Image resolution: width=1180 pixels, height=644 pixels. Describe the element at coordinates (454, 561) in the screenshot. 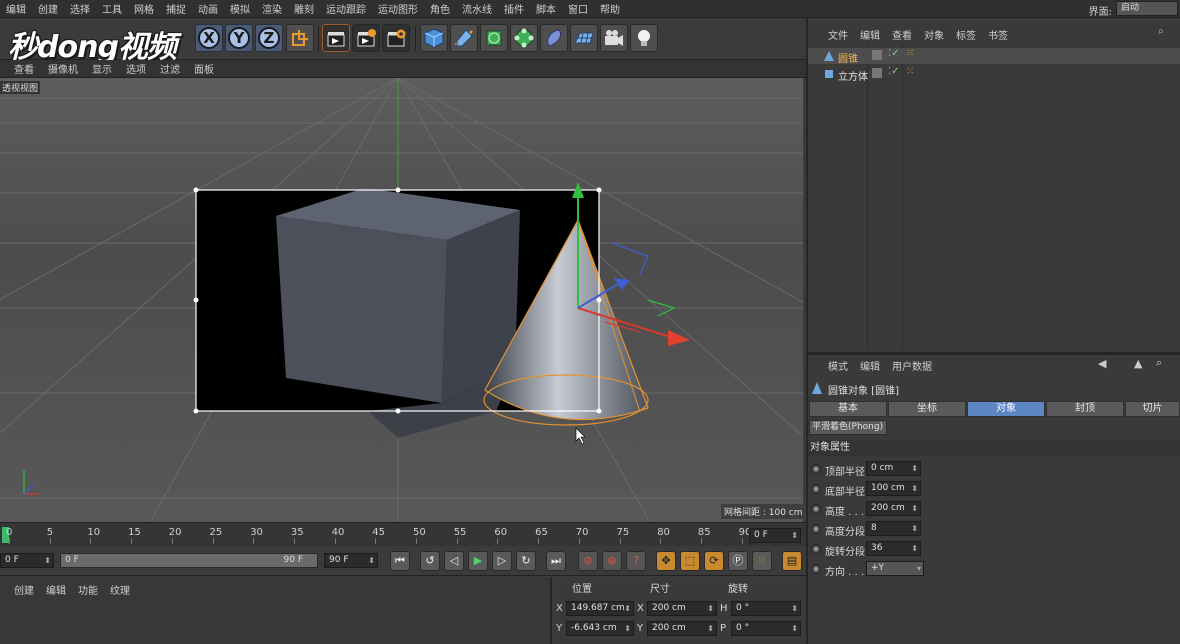

I see `previous-frame-button: ◁` at that location.